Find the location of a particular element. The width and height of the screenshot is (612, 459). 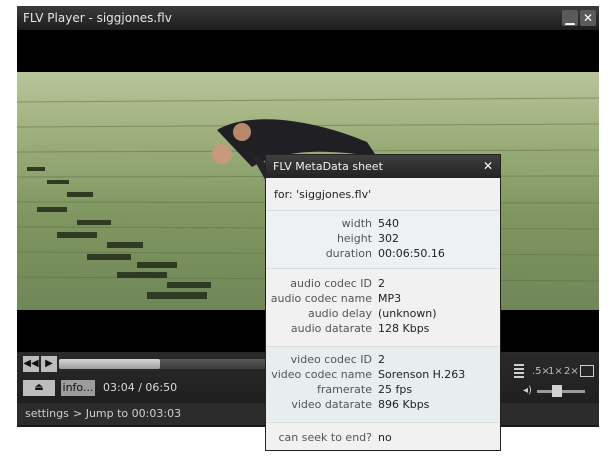

prop-value: no is located at coordinates (385, 437).